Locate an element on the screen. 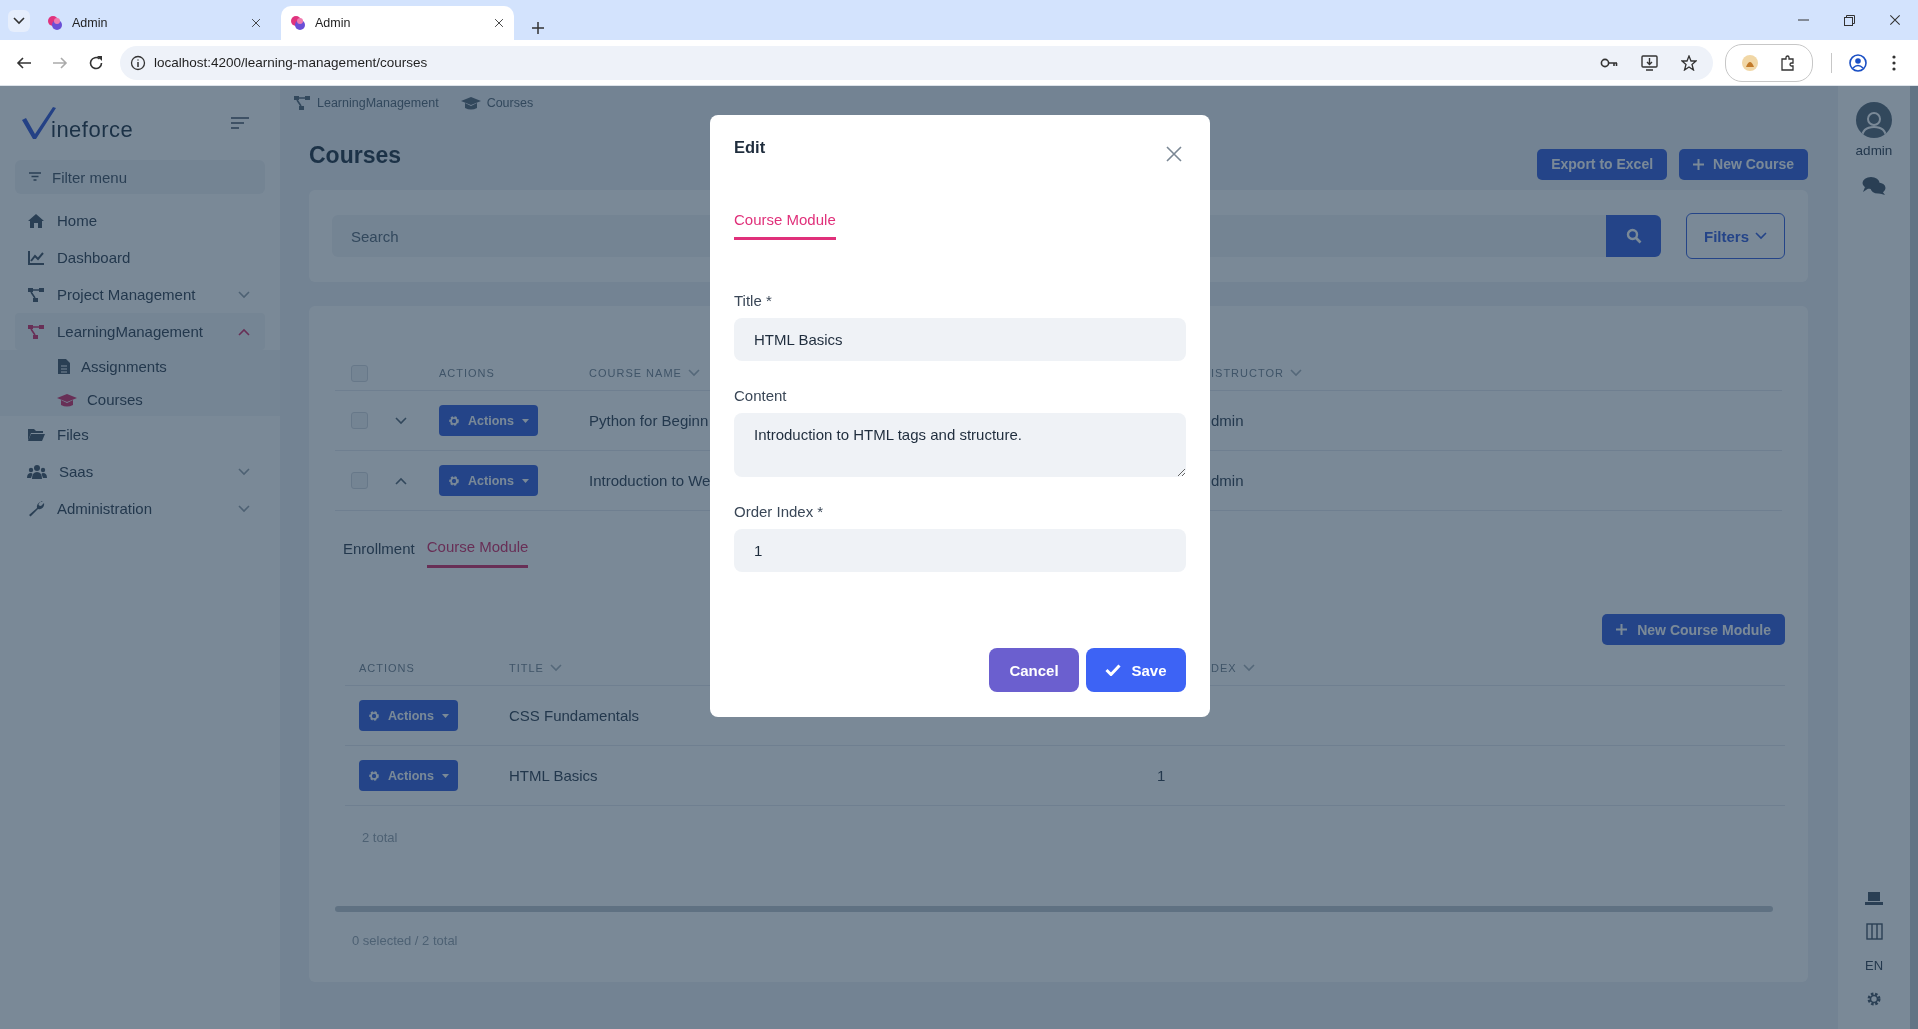 The width and height of the screenshot is (1918, 1029). field-label: Content is located at coordinates (761, 396).